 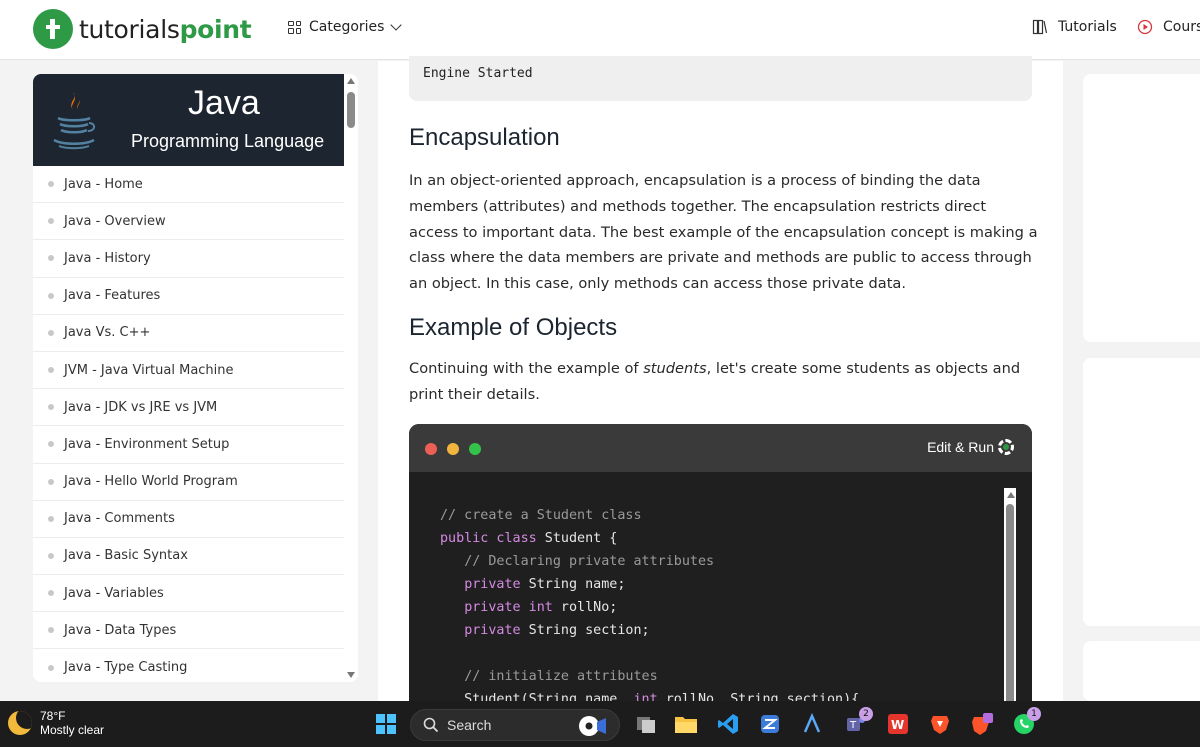 What do you see at coordinates (188, 185) in the screenshot?
I see `sidebar-item-home: Java - Home` at bounding box center [188, 185].